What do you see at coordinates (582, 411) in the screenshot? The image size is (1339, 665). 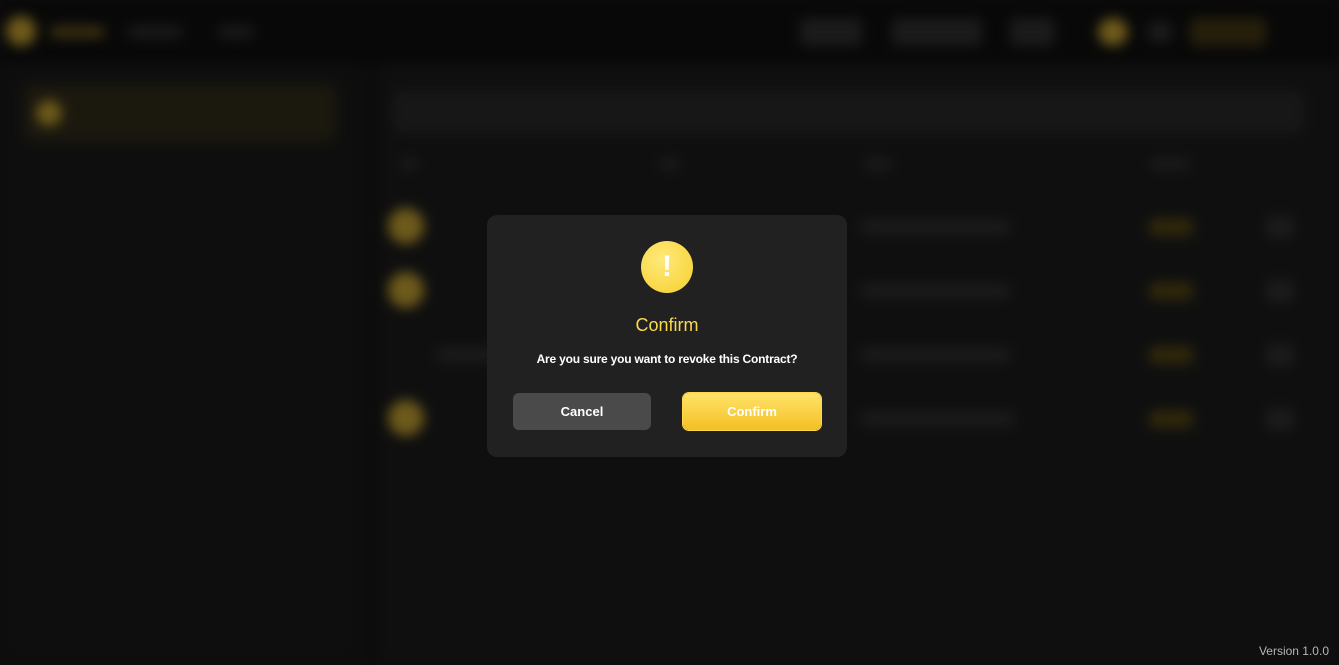 I see `cancel-button: Cancel` at bounding box center [582, 411].